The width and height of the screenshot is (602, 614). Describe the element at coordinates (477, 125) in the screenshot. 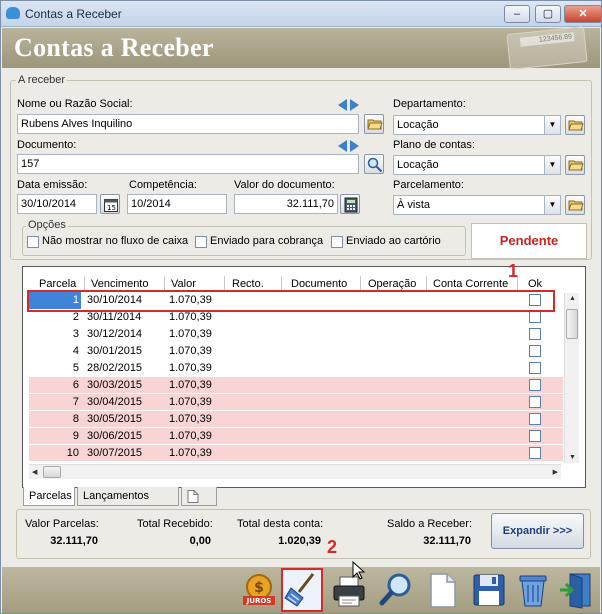

I see `departamento-select: Locação ▼` at that location.